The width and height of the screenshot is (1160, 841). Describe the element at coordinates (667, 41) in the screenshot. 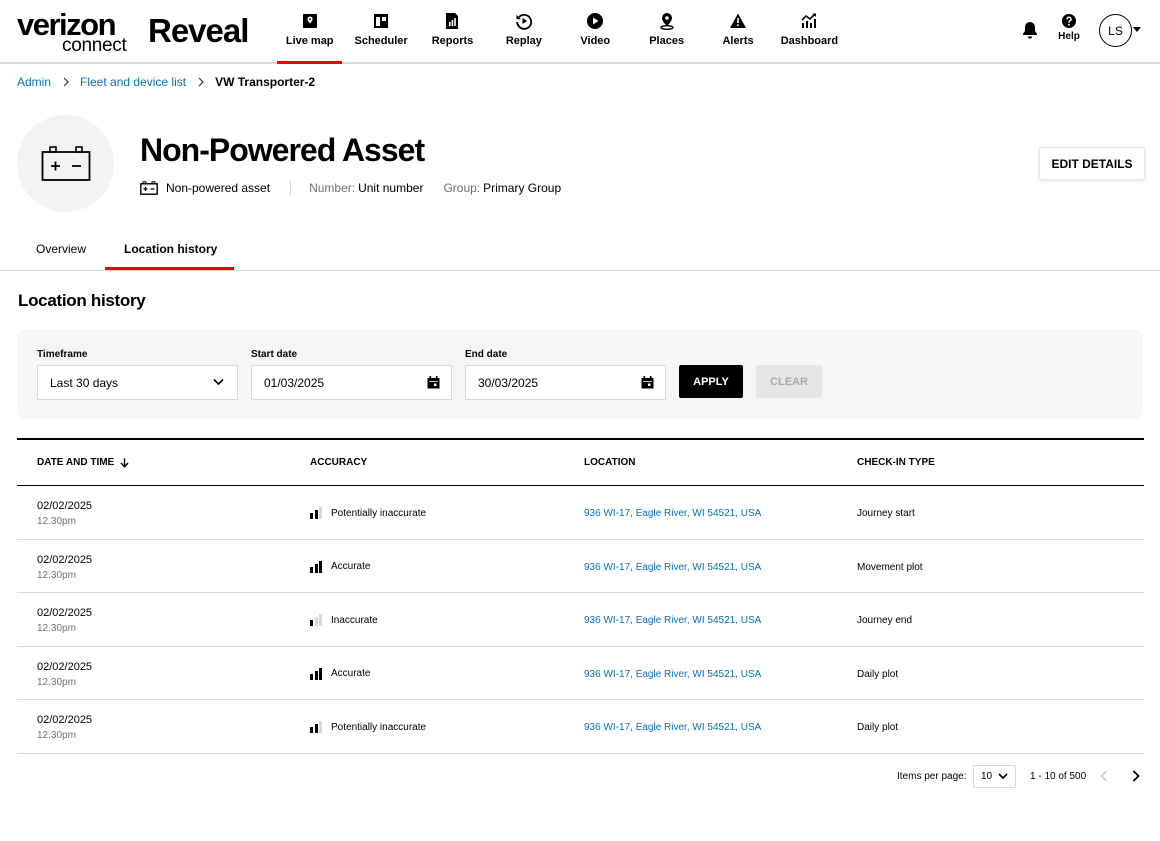

I see `nav-label: Places` at that location.